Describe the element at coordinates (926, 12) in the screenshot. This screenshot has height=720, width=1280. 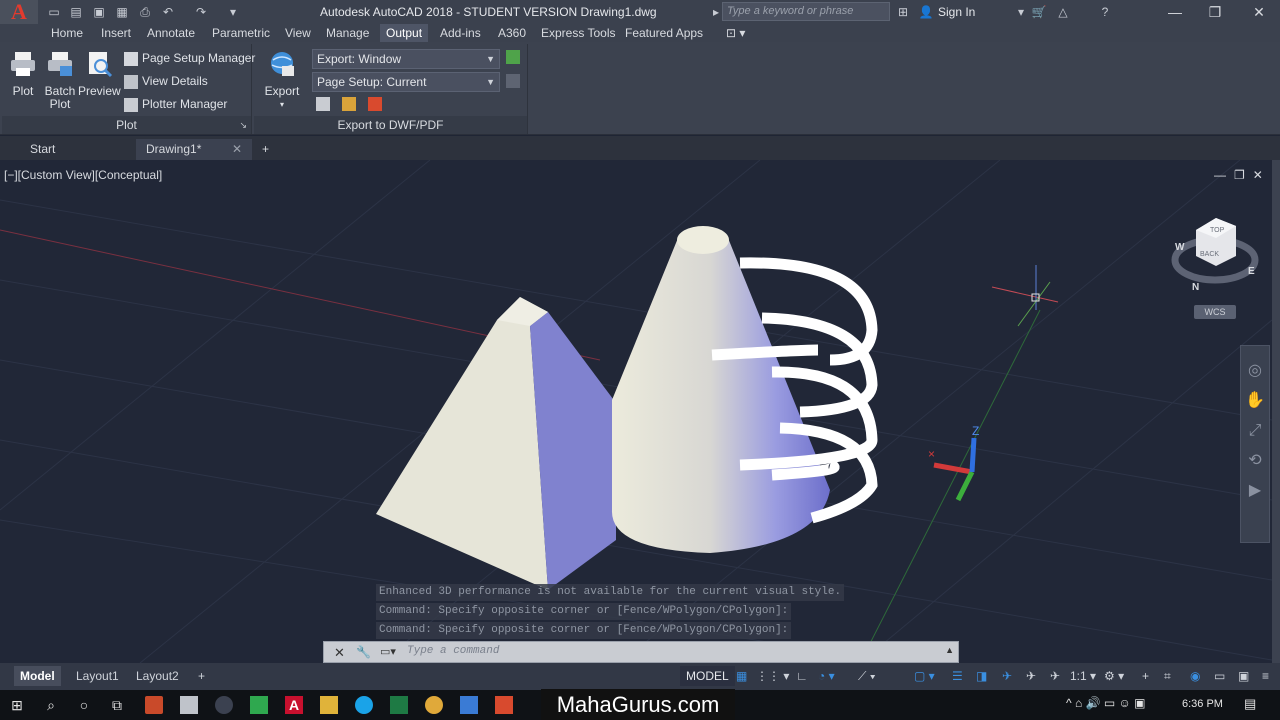
I see `user-icon: 👤` at that location.